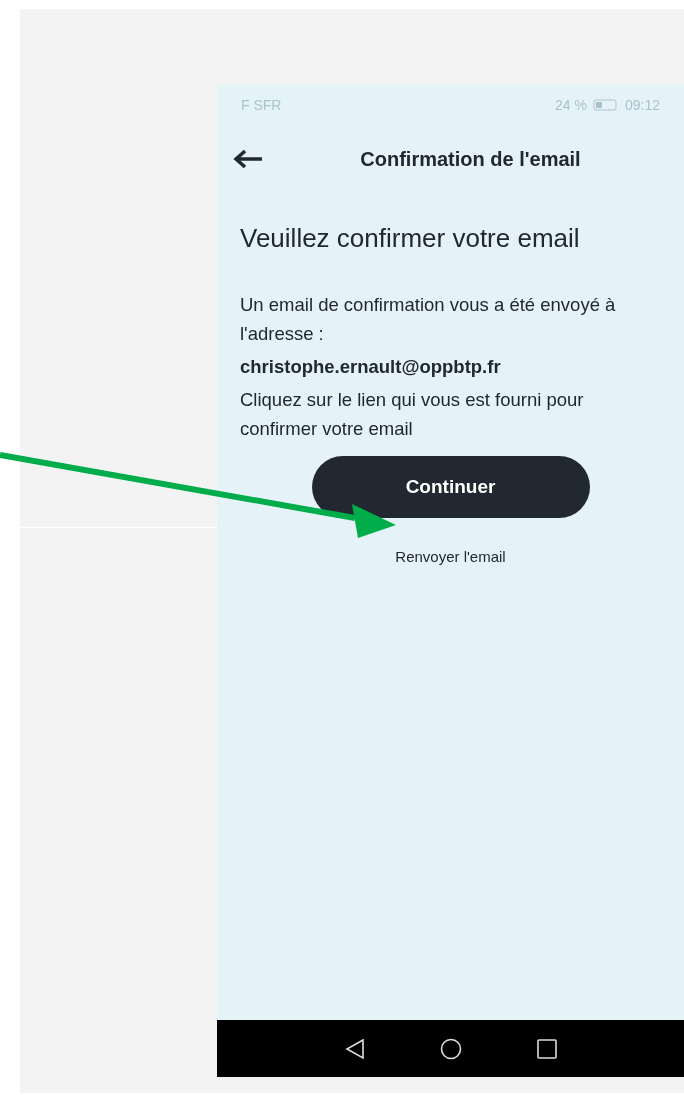 The image size is (684, 1095). I want to click on email-address: christophe.ernault@oppbtp.fr, so click(371, 367).